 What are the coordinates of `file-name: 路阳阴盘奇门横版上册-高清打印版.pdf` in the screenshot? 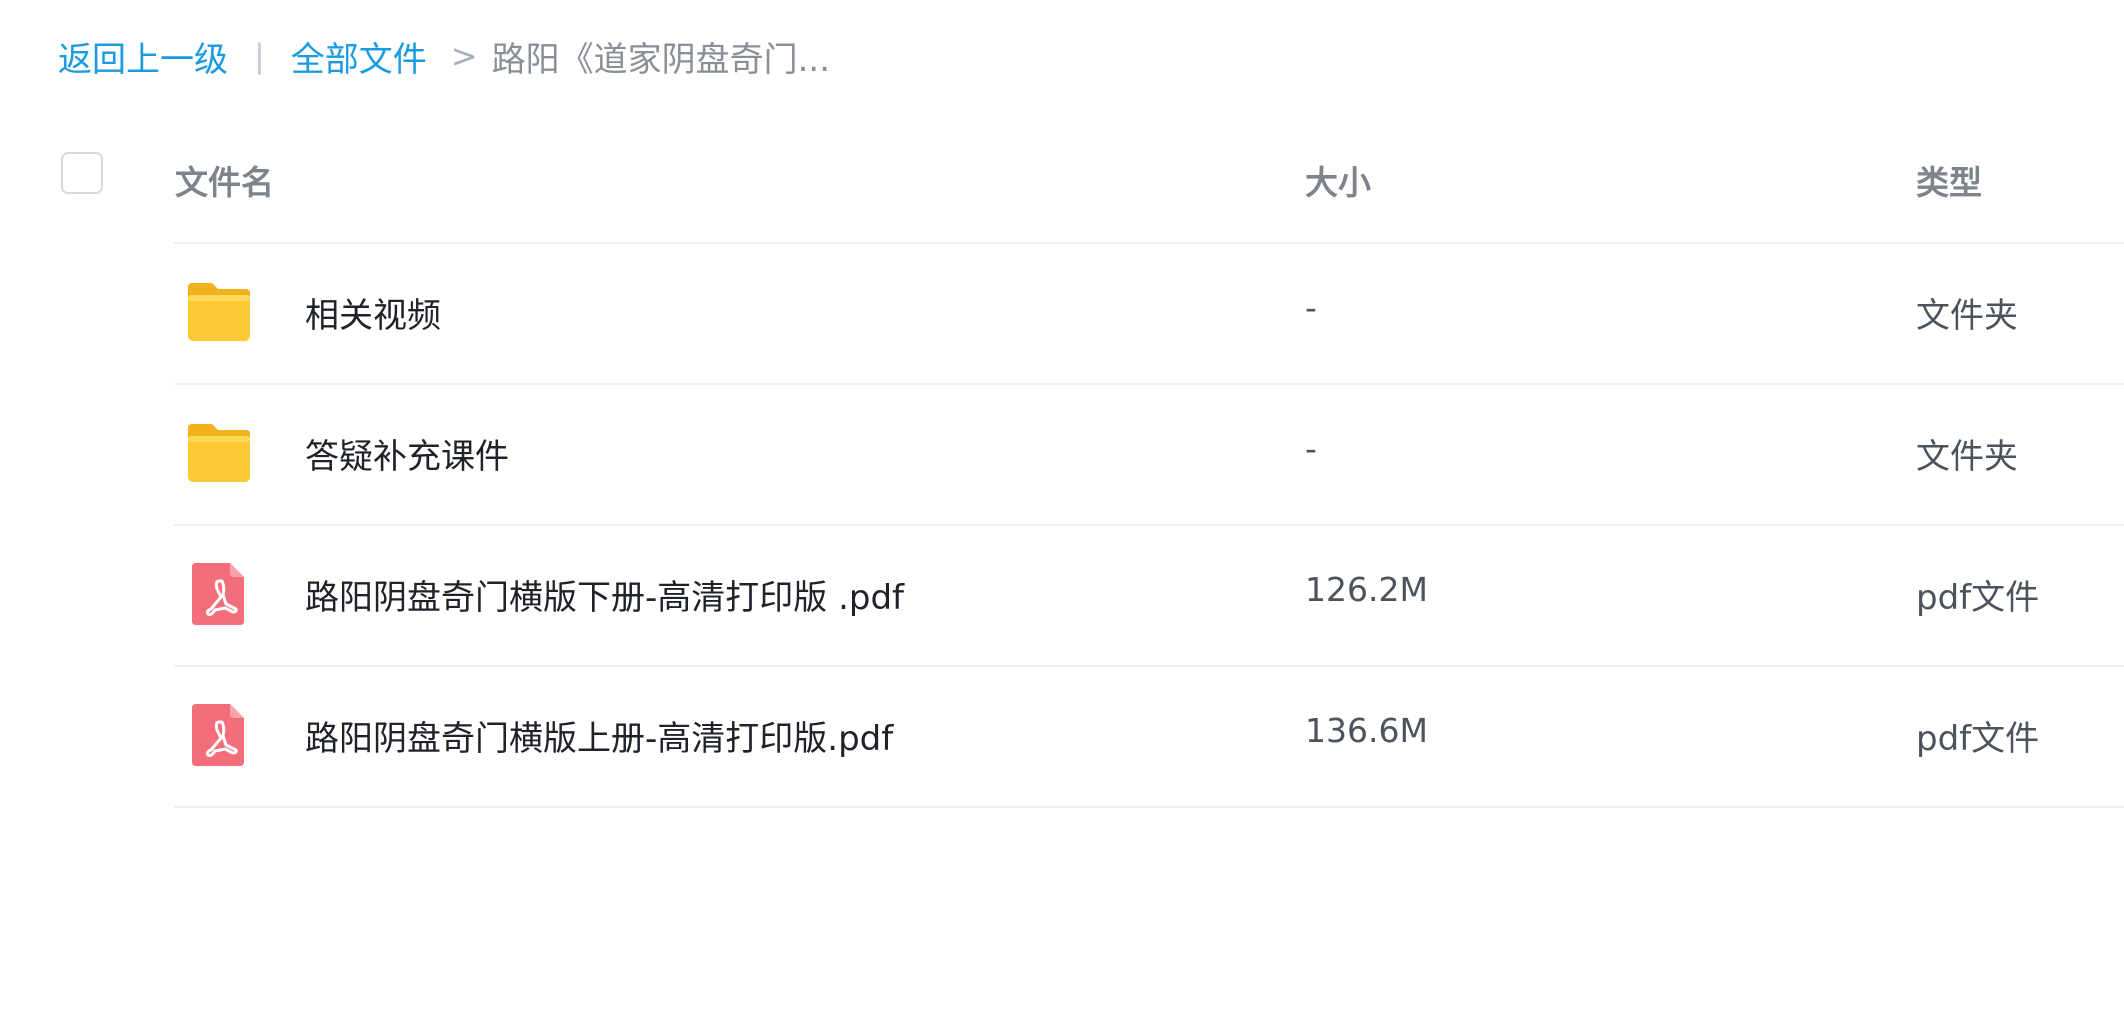 It's located at (599, 735).